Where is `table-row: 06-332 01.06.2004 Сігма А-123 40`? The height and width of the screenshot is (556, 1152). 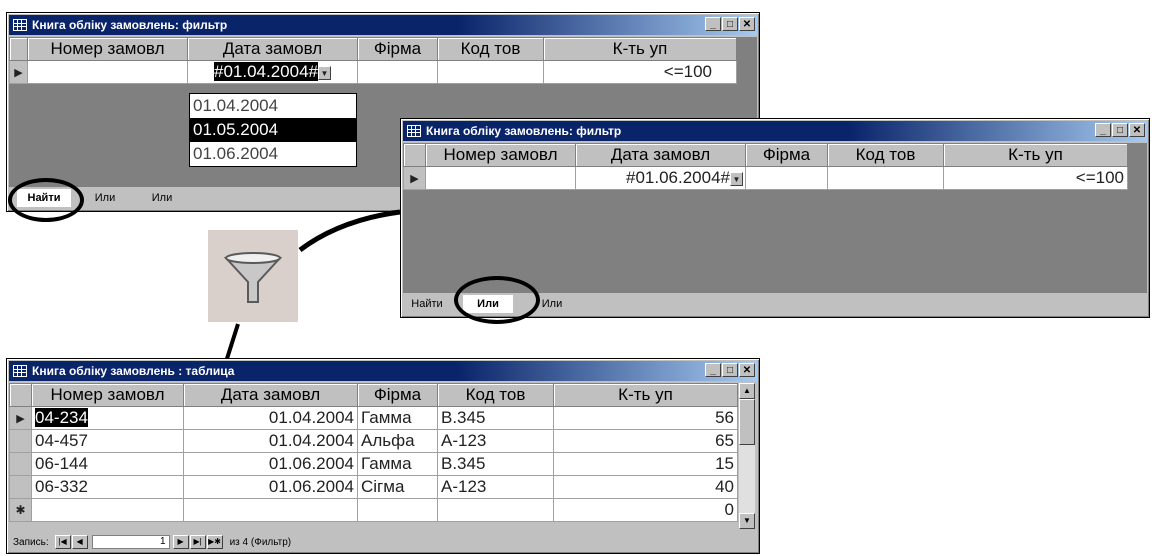
table-row: 06-332 01.06.2004 Сігма А-123 40 is located at coordinates (373, 487).